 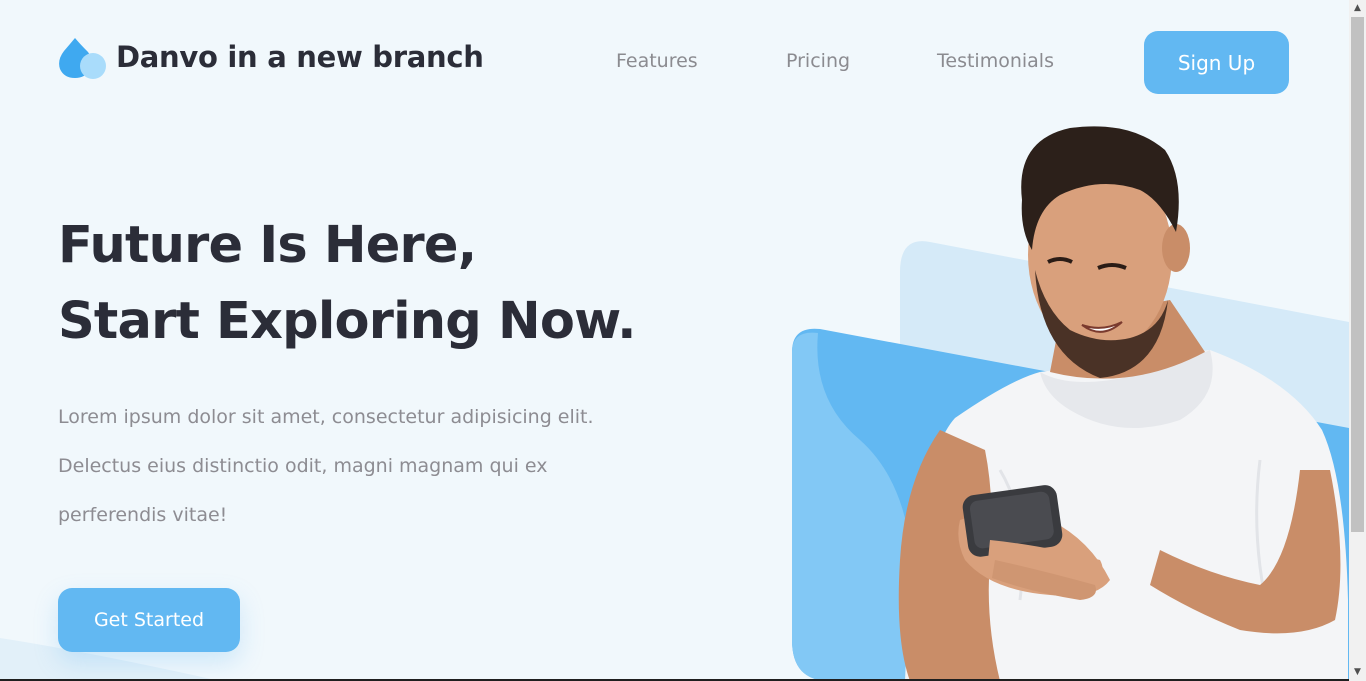 I want to click on water-drops-icon, so click(x=82, y=58).